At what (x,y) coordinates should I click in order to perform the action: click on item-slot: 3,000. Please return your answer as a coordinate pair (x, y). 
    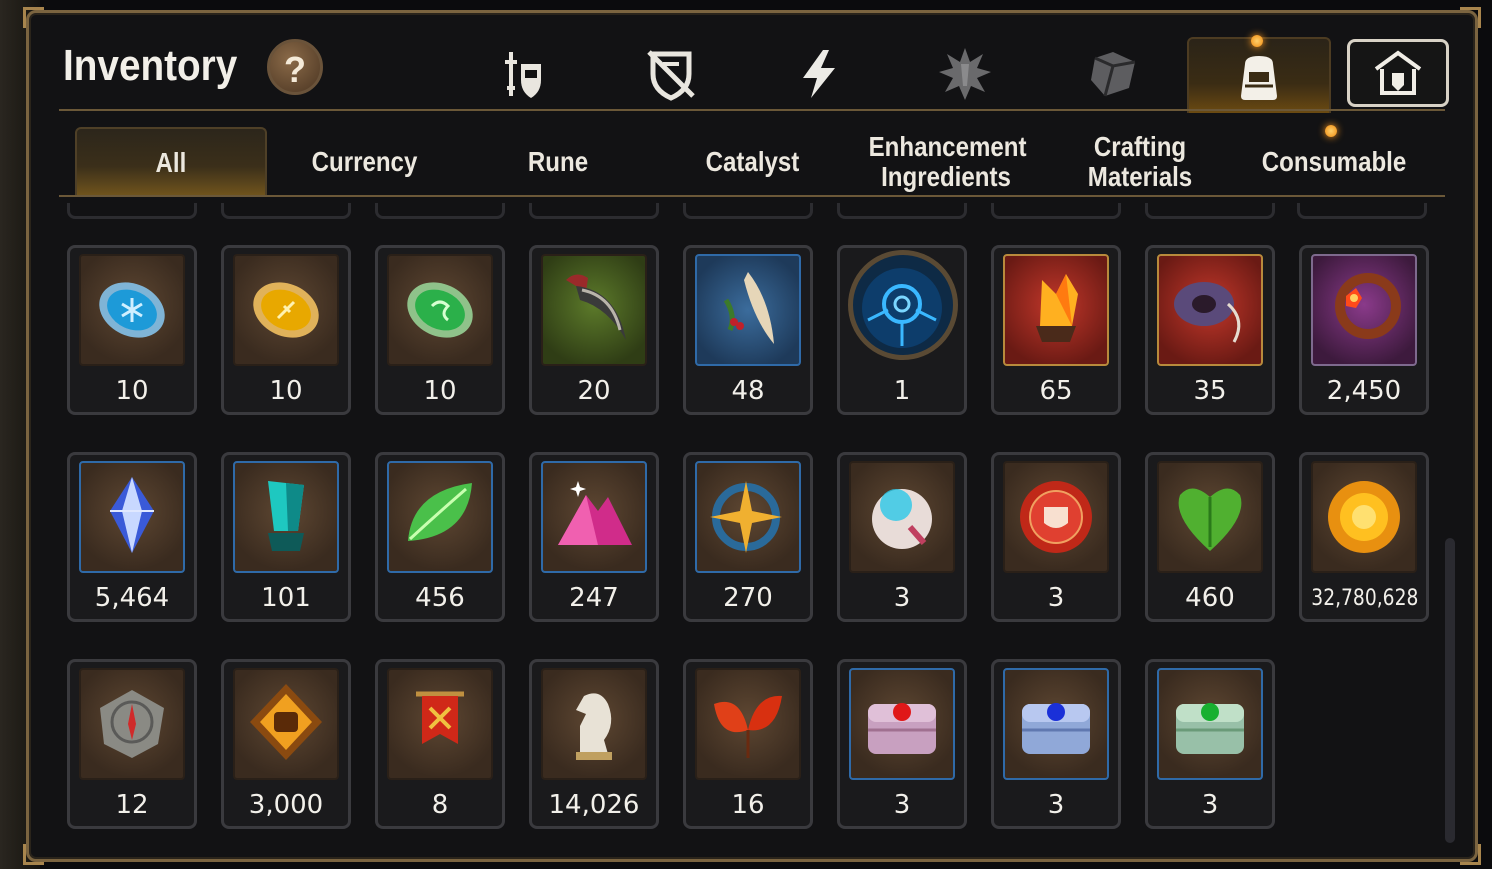
    Looking at the image, I should click on (286, 744).